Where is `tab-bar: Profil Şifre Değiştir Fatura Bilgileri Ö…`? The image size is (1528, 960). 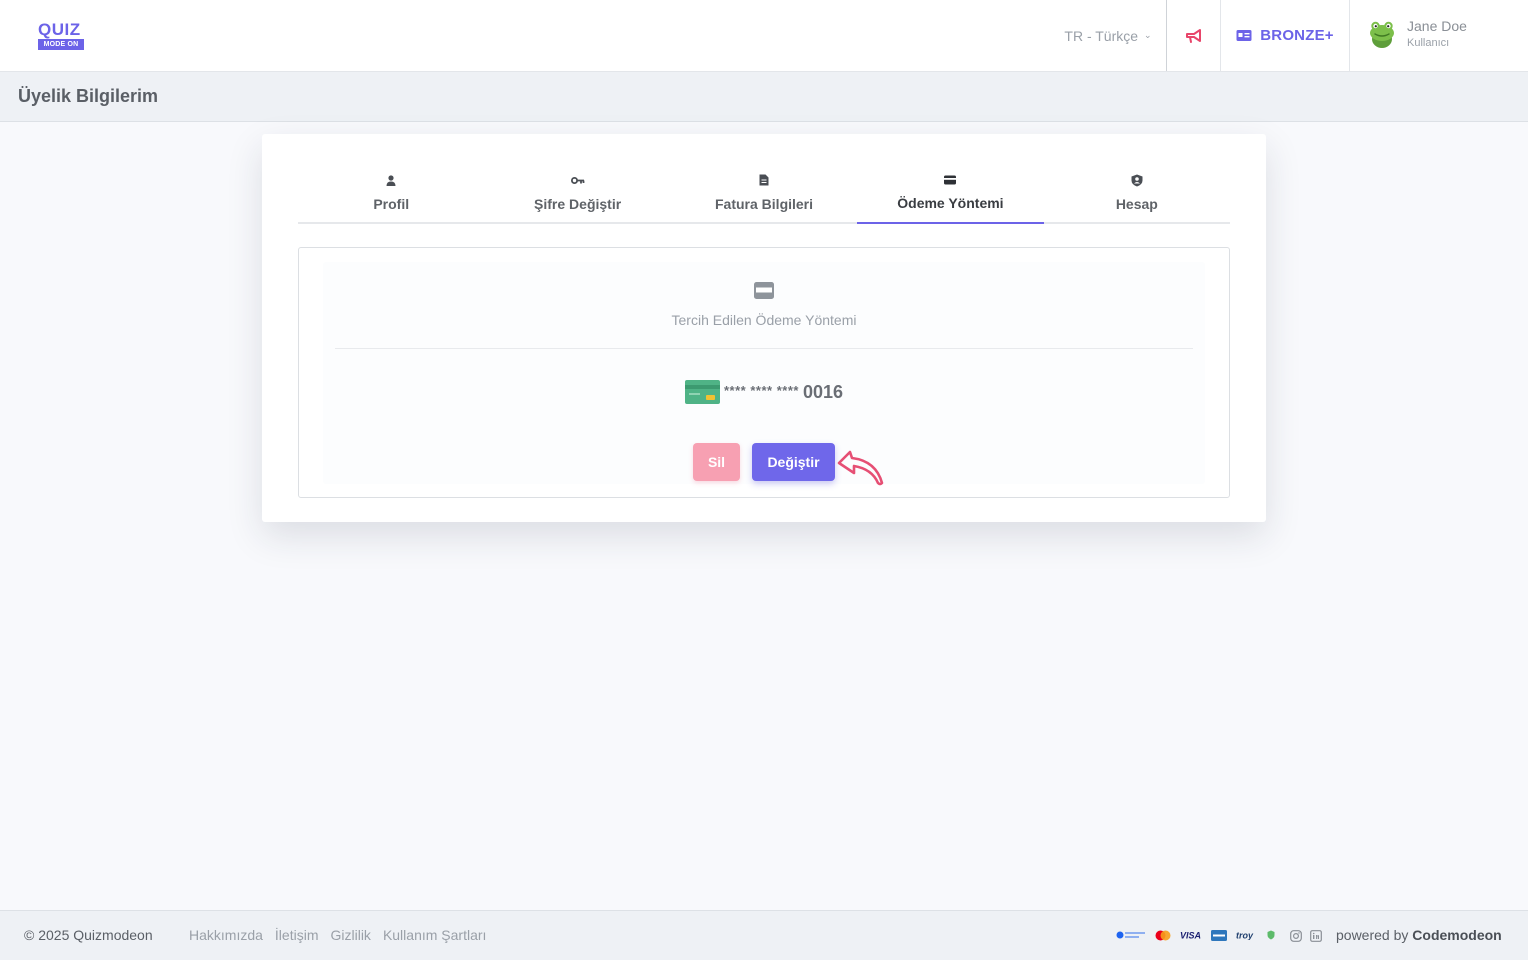
tab-bar: Profil Şifre Değiştir Fatura Bilgileri Ö… is located at coordinates (764, 196).